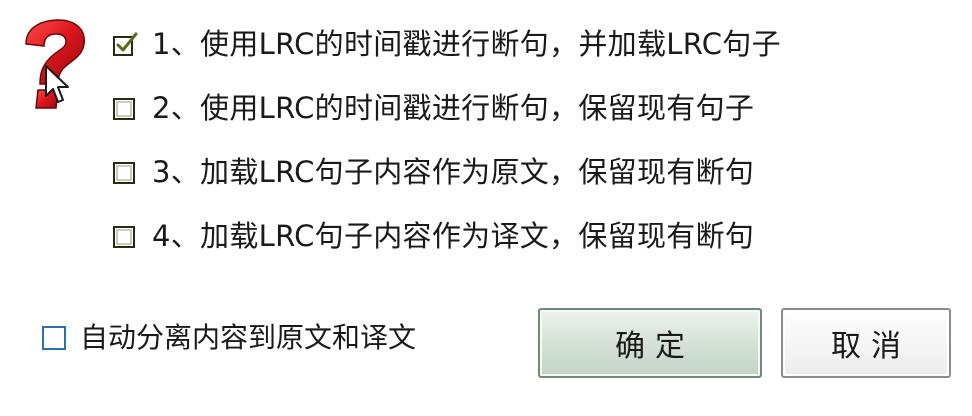  I want to click on option-4-label: 4、加载LRC句子内容作为译文，保留现有断句, so click(453, 236).